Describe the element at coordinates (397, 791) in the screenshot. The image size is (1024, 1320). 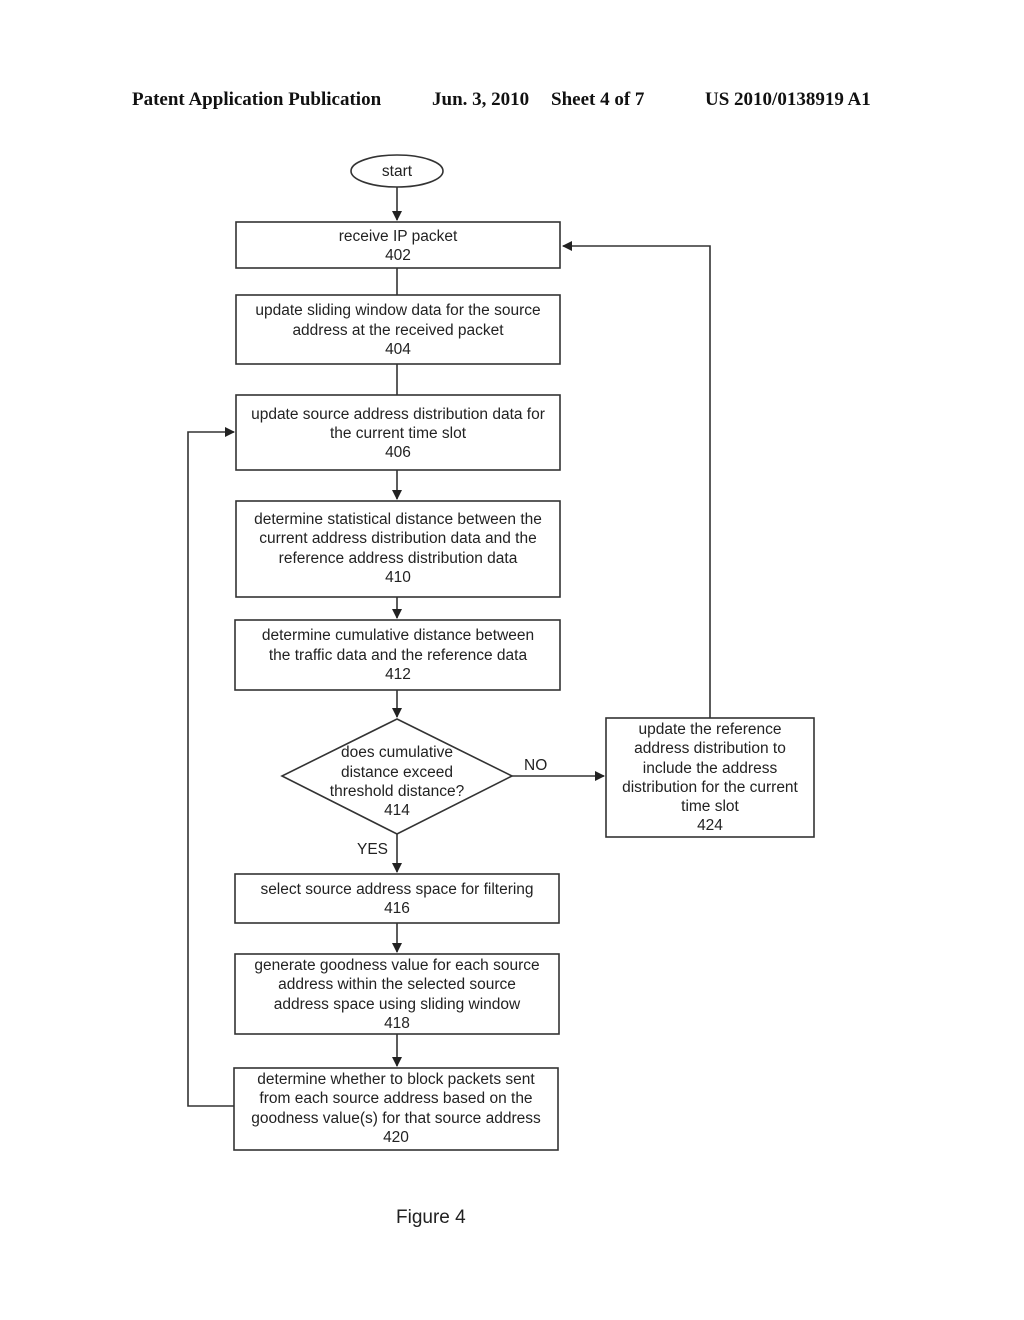
I see `node-414-line: threshold distance?` at that location.